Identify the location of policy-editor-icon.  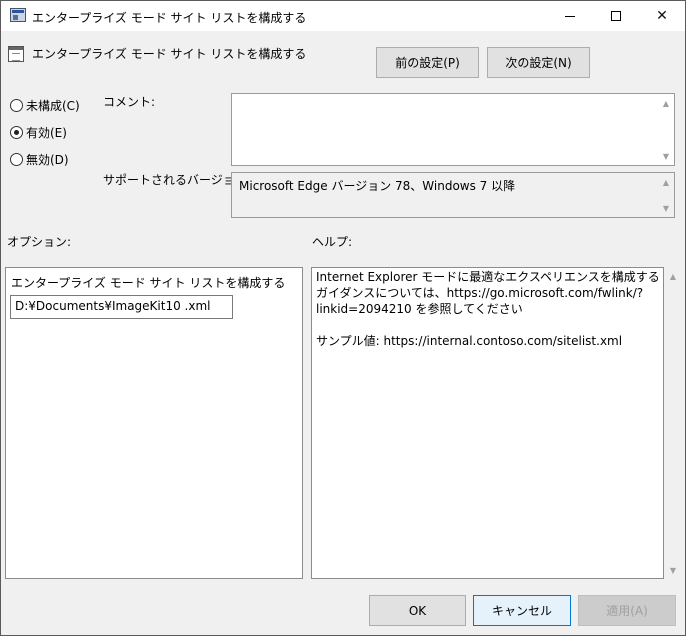
(18, 15).